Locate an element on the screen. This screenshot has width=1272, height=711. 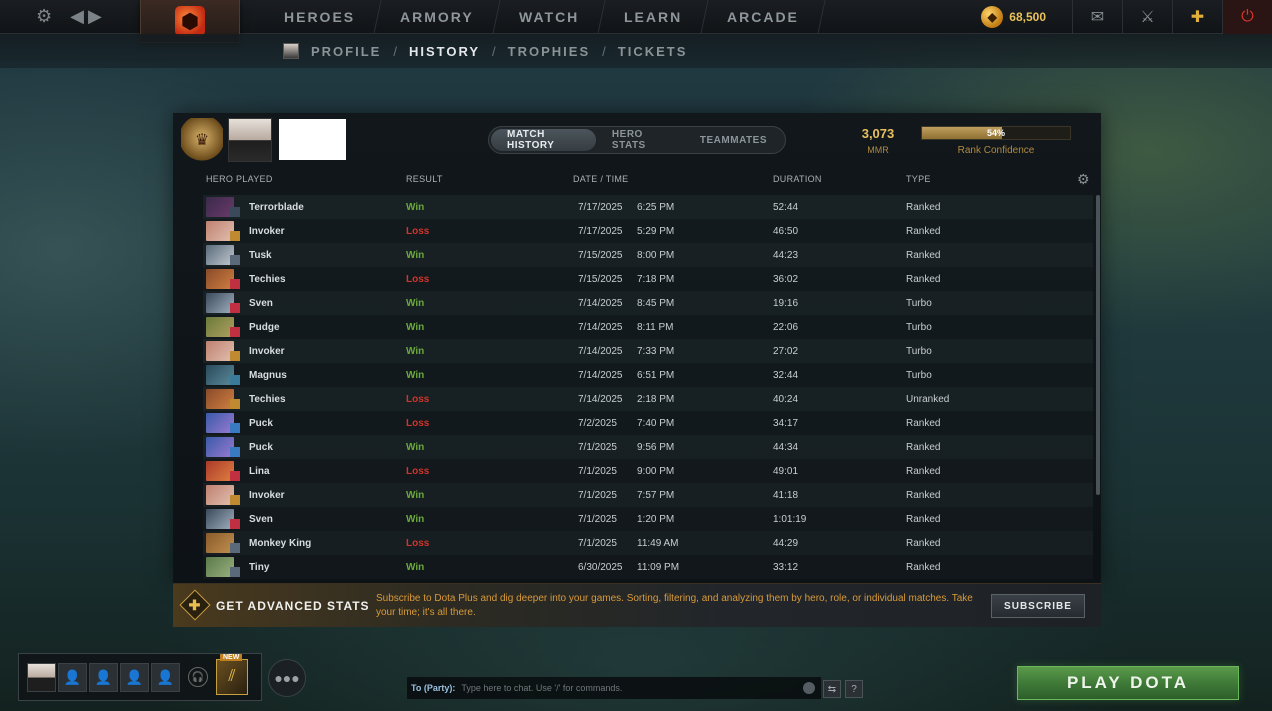
chevron-left-icon: ◀ is located at coordinates (77, 16).